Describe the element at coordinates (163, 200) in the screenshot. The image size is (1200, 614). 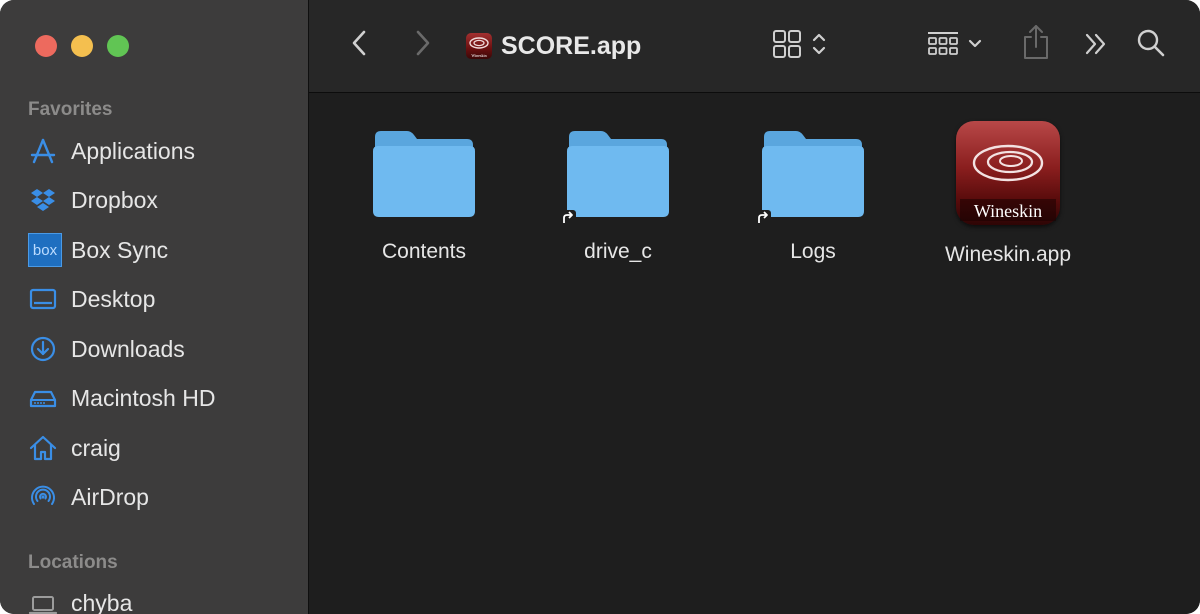
I see `sidebar-item-dropbox: Dropbox` at that location.